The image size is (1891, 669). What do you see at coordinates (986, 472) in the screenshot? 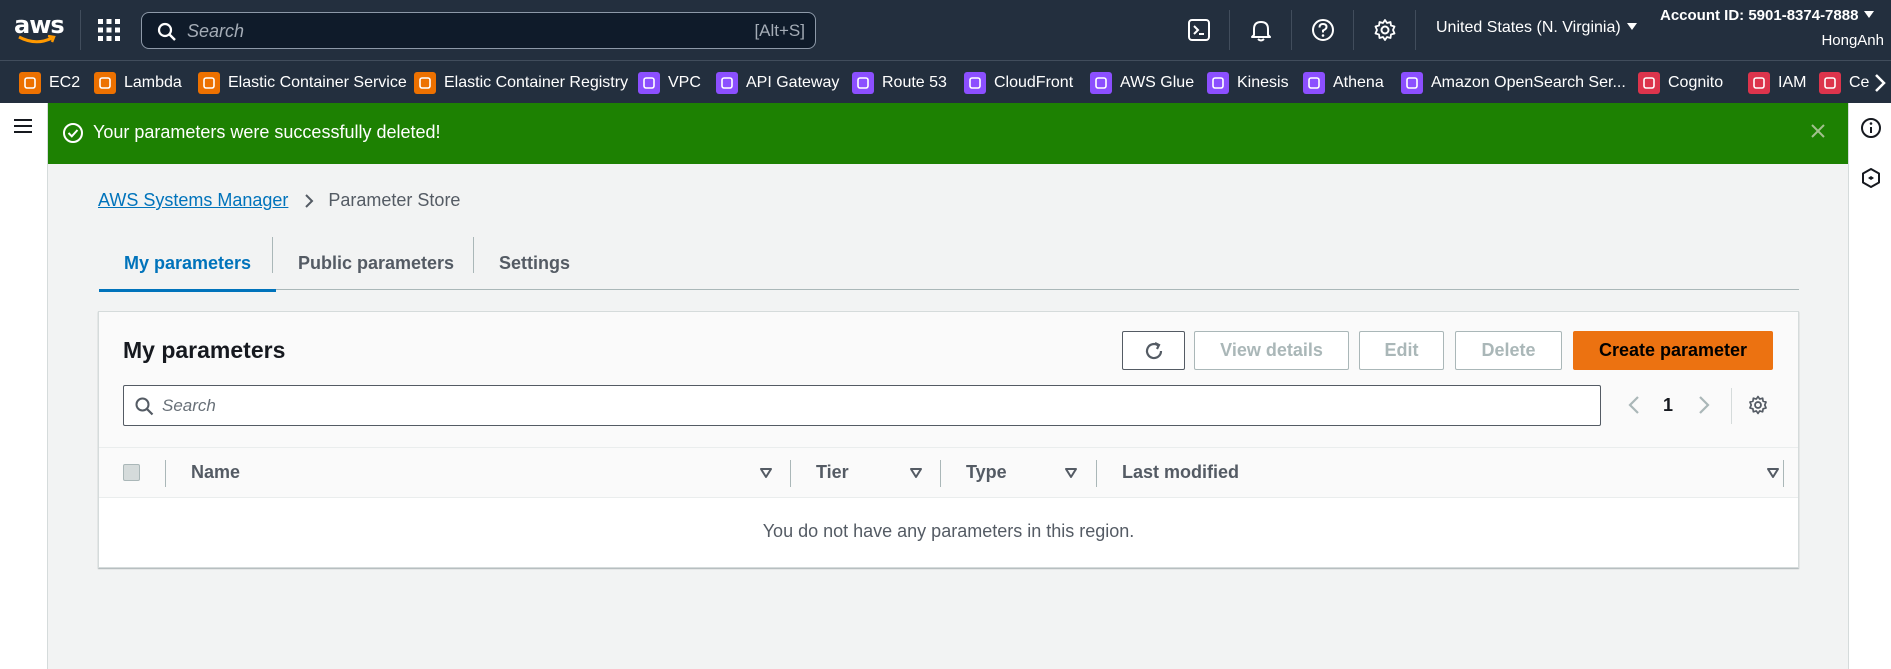
I see `column-header-type: Type` at bounding box center [986, 472].